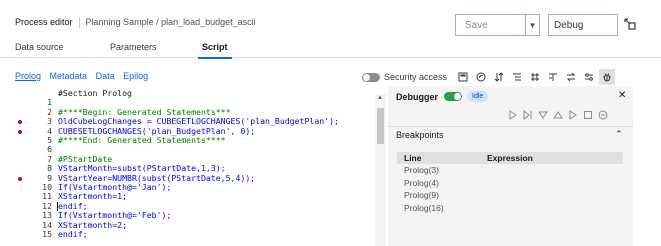 This screenshot has width=661, height=246. Describe the element at coordinates (95, 93) in the screenshot. I see `code-text: #Section Prolog` at that location.